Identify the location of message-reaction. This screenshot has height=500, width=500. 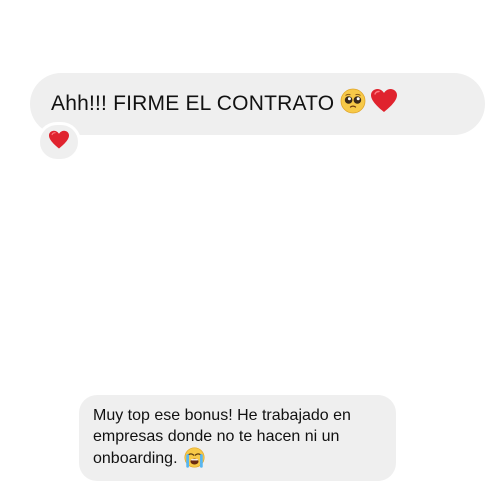
(59, 142).